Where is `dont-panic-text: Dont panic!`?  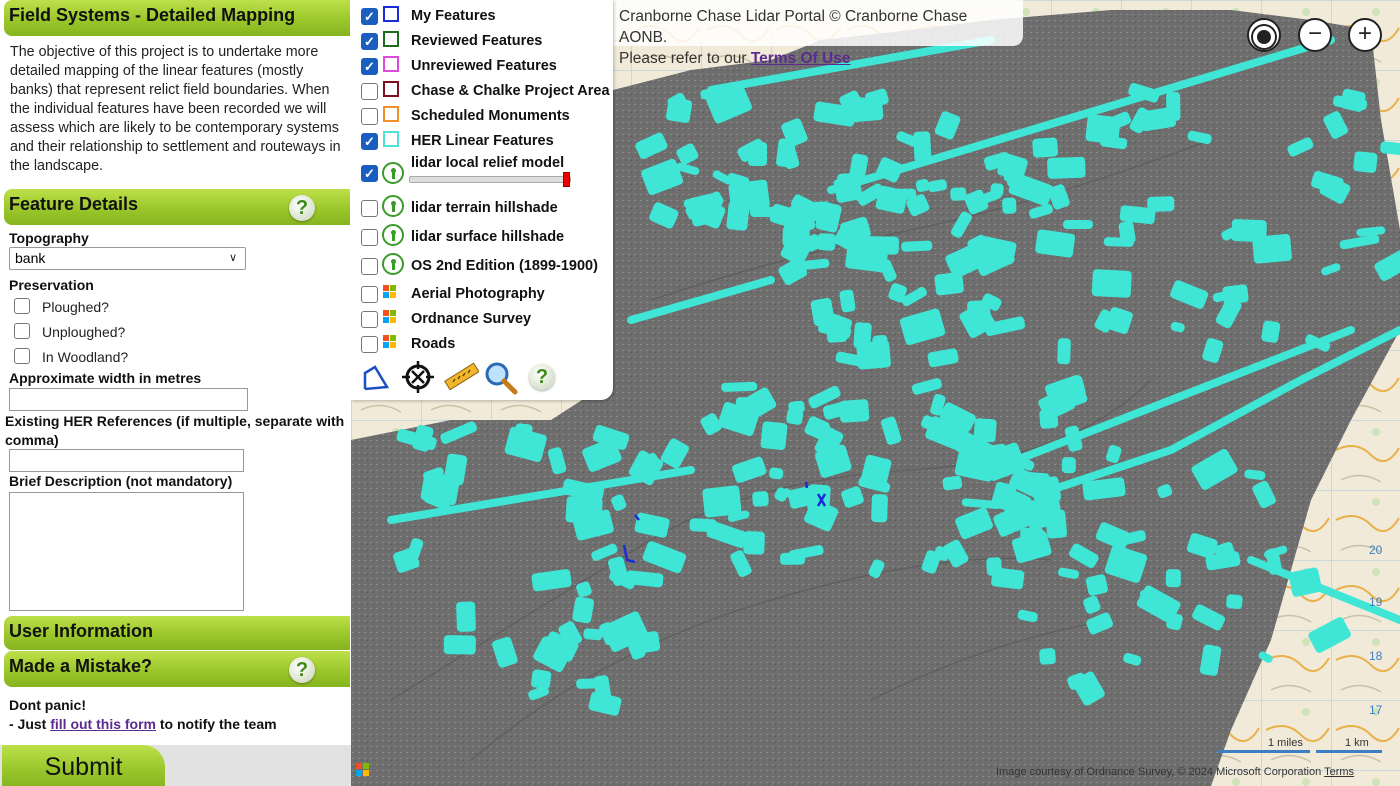 dont-panic-text: Dont panic! is located at coordinates (47, 705).